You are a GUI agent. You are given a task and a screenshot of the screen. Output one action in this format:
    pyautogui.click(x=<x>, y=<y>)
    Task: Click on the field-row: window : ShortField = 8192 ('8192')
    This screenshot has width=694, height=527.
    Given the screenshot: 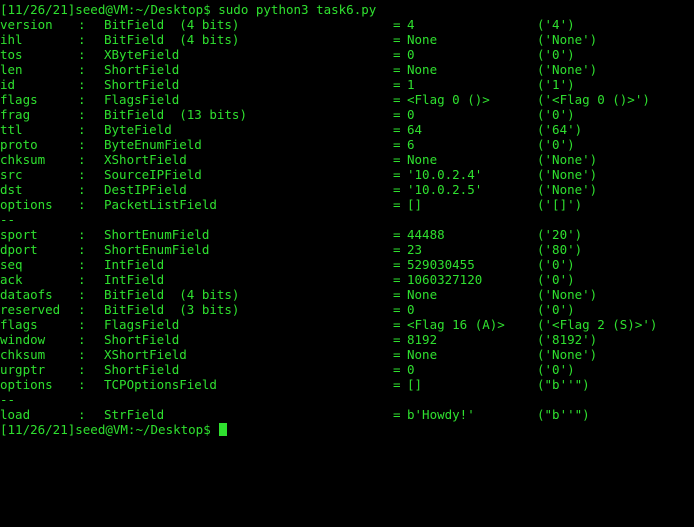 What is the action you would take?
    pyautogui.click(x=347, y=339)
    